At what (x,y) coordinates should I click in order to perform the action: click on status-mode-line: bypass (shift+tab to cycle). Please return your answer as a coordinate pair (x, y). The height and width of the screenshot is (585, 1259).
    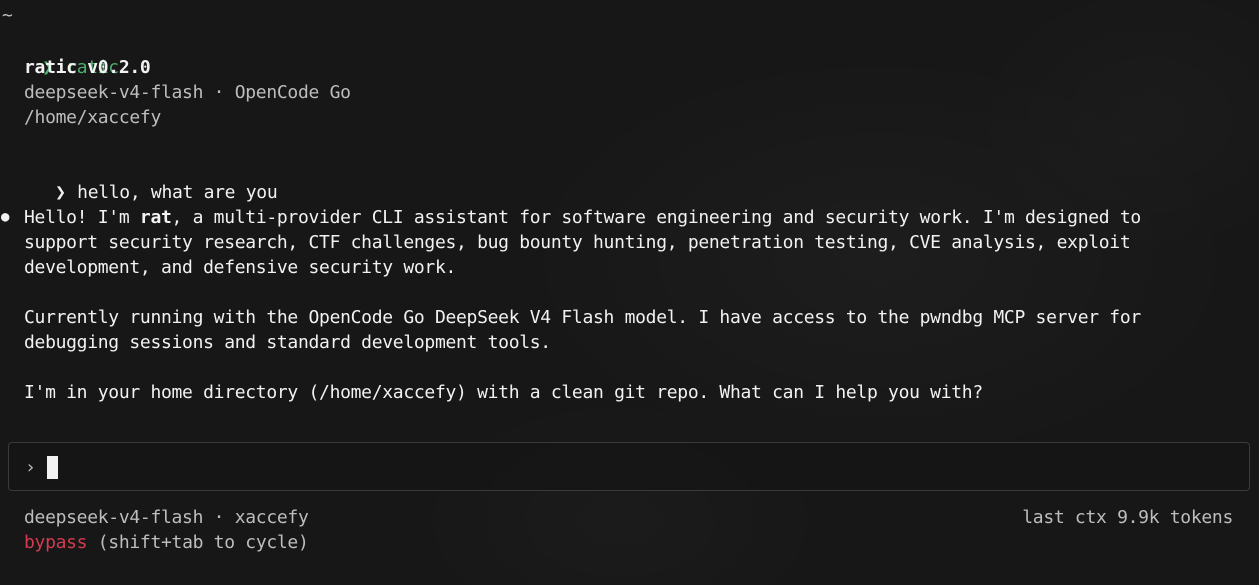
    Looking at the image, I should click on (166, 542).